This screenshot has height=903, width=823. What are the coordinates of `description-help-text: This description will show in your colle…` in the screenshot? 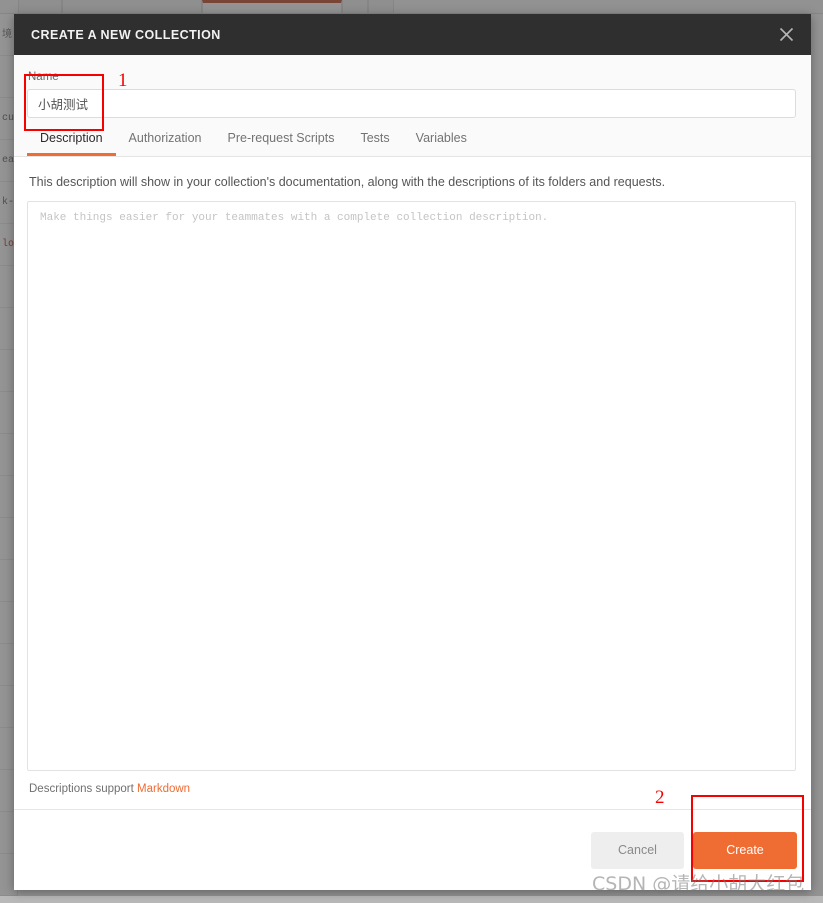 It's located at (347, 182).